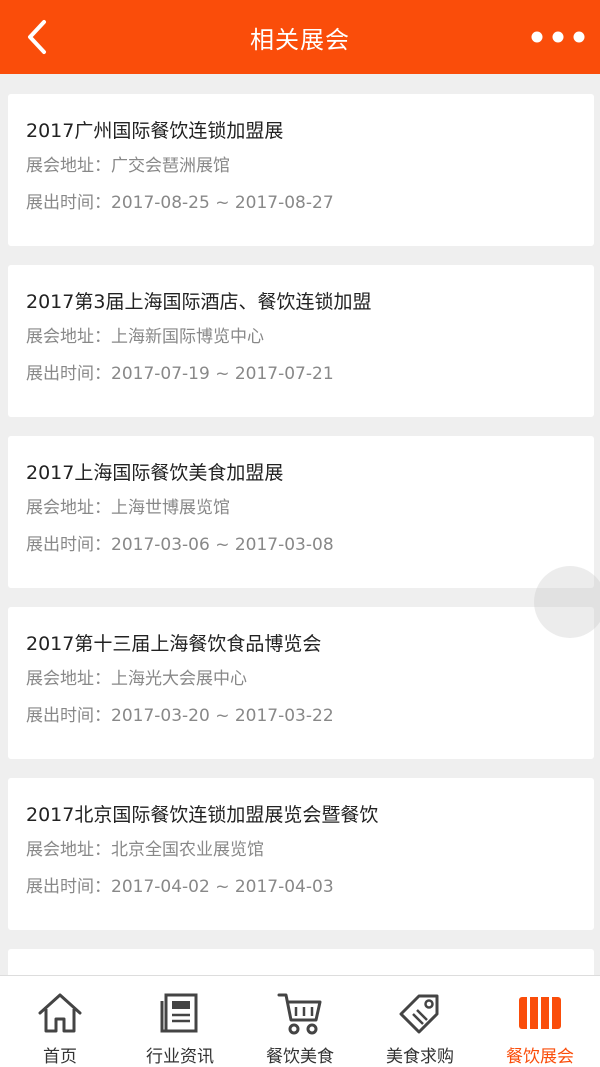 This screenshot has height=1067, width=600. What do you see at coordinates (155, 131) in the screenshot?
I see `exhibition-name: 2017广州国际餐饮连锁加盟展` at bounding box center [155, 131].